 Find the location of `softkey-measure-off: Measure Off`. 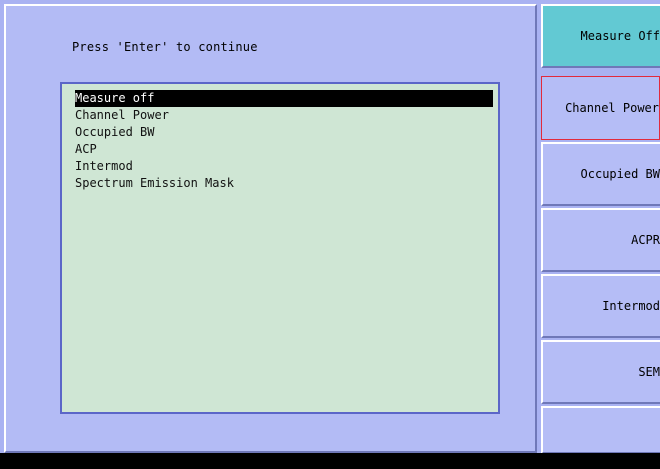

softkey-measure-off: Measure Off is located at coordinates (600, 36).